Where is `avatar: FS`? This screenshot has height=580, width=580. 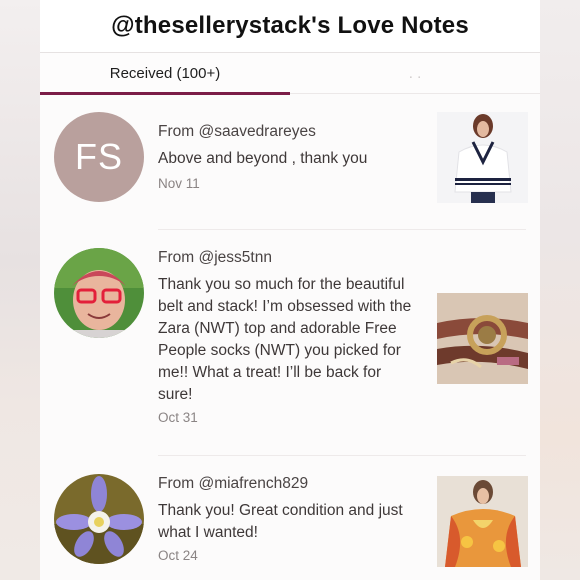
avatar: FS is located at coordinates (99, 157).